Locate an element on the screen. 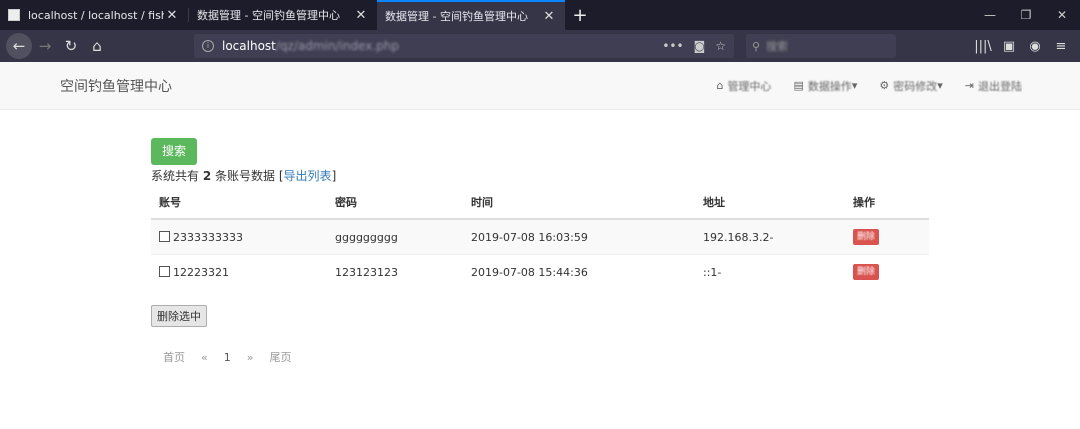  site-brand: 空间钓鱼管理中心 is located at coordinates (116, 86).